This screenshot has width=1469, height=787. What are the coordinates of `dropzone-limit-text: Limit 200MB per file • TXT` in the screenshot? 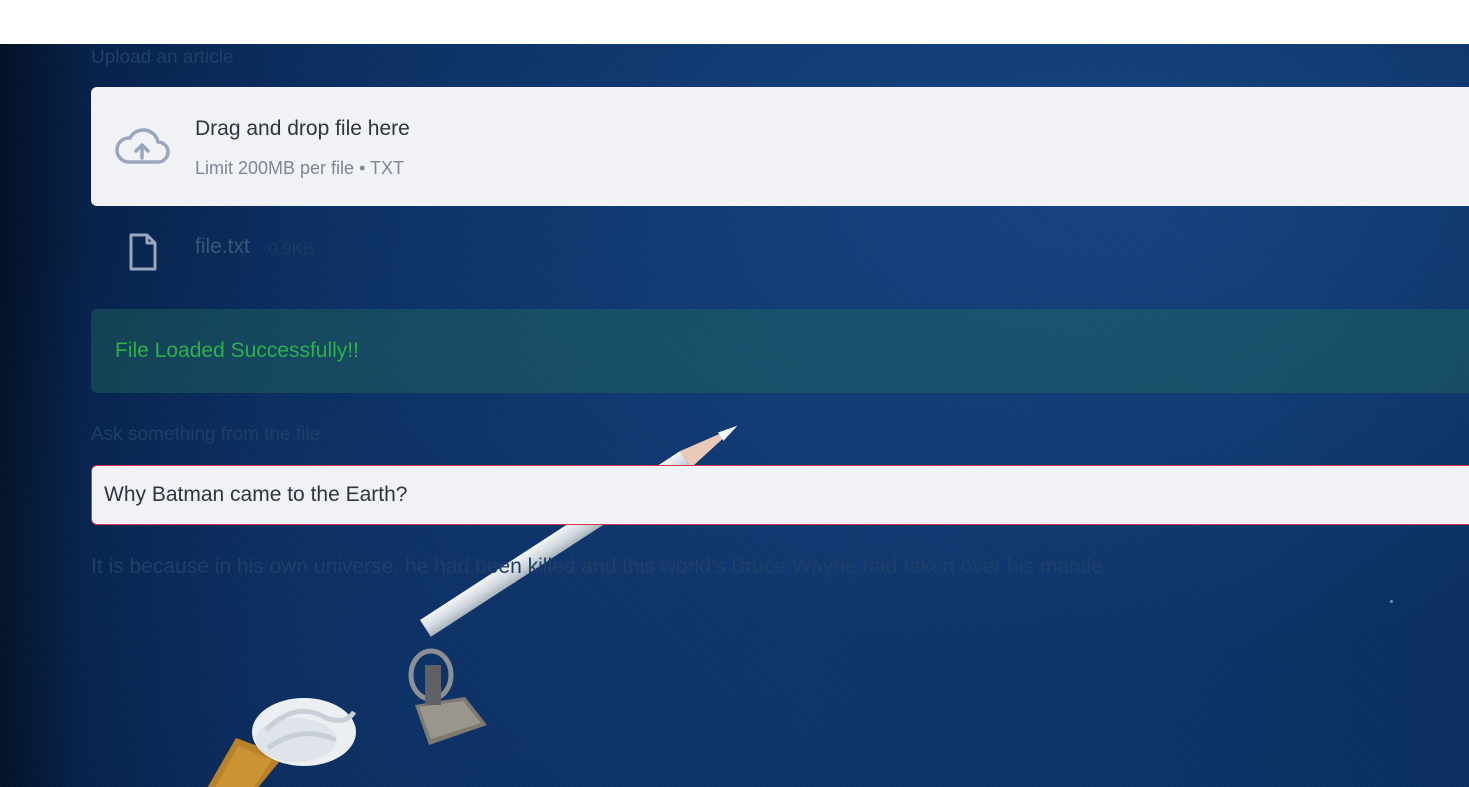 It's located at (300, 168).